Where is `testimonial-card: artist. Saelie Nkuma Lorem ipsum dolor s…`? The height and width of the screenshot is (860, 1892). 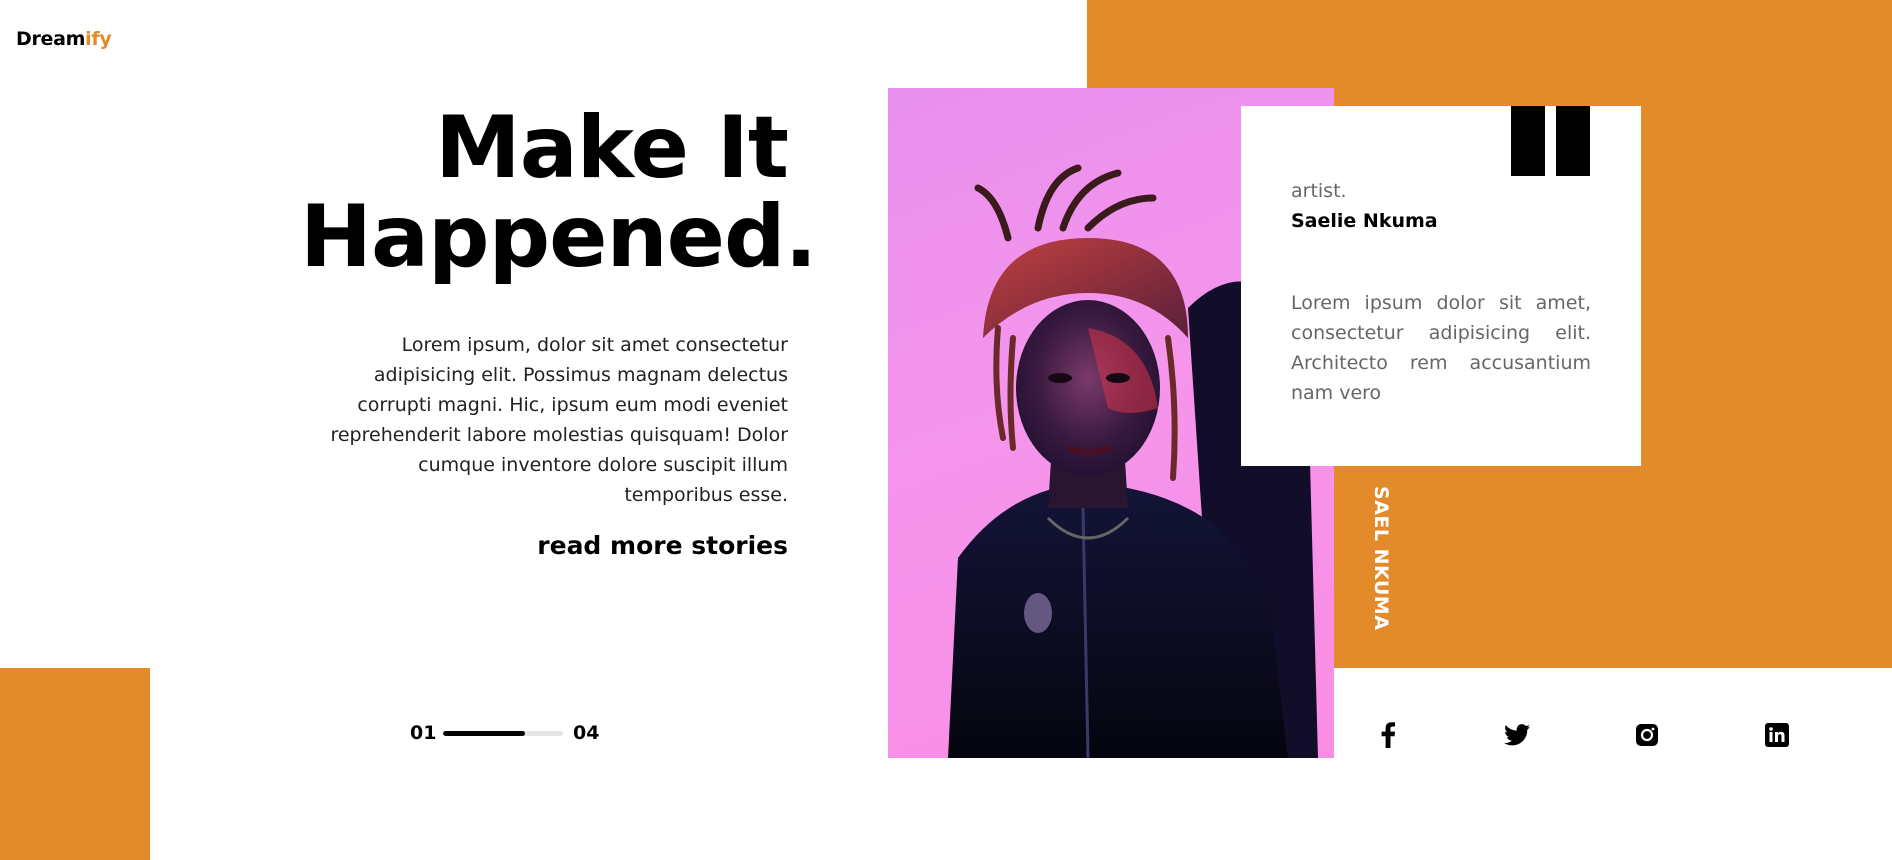 testimonial-card: artist. Saelie Nkuma Lorem ipsum dolor s… is located at coordinates (1441, 286).